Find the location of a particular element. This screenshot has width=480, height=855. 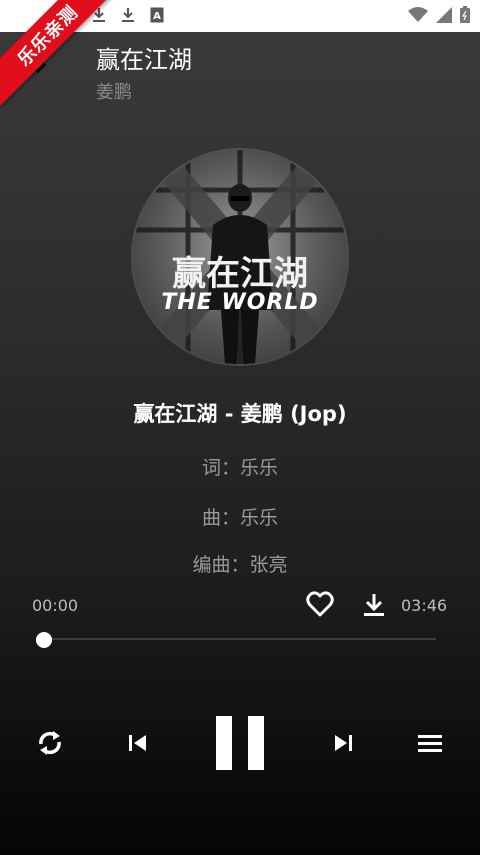

song-title: 赢在江湖 is located at coordinates (144, 60).